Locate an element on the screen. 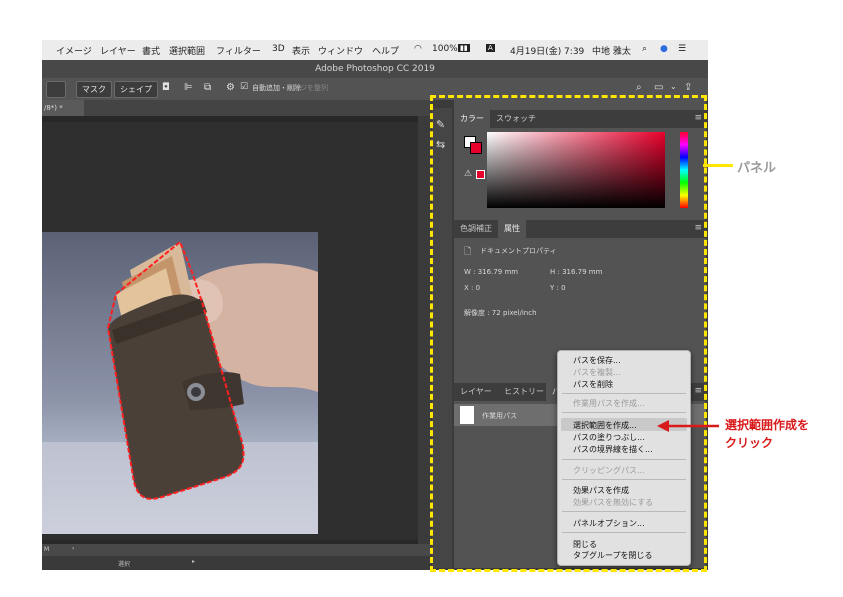 This screenshot has height=597, width=843. click-callout-line1: 選択範囲作成を is located at coordinates (767, 425).